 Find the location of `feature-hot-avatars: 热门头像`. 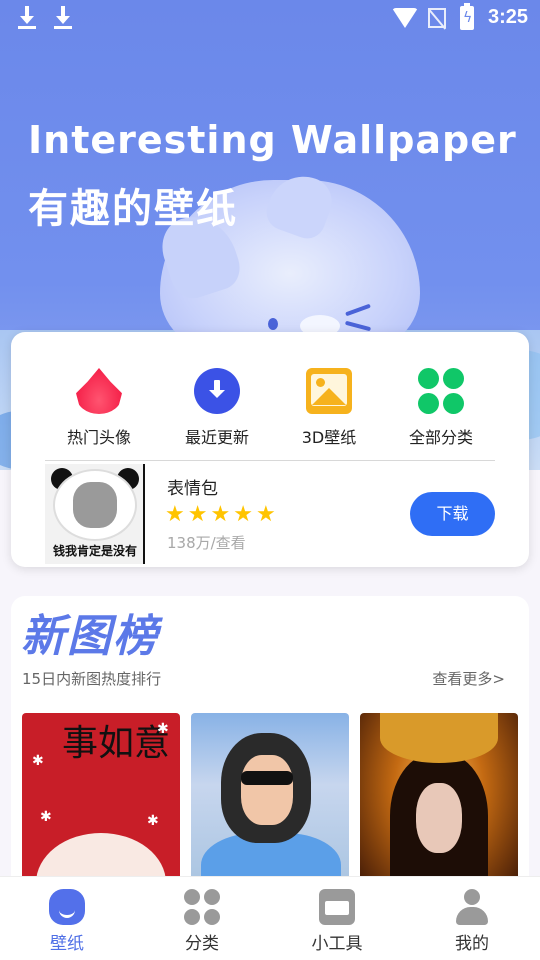

feature-hot-avatars: 热门头像 is located at coordinates (99, 408).